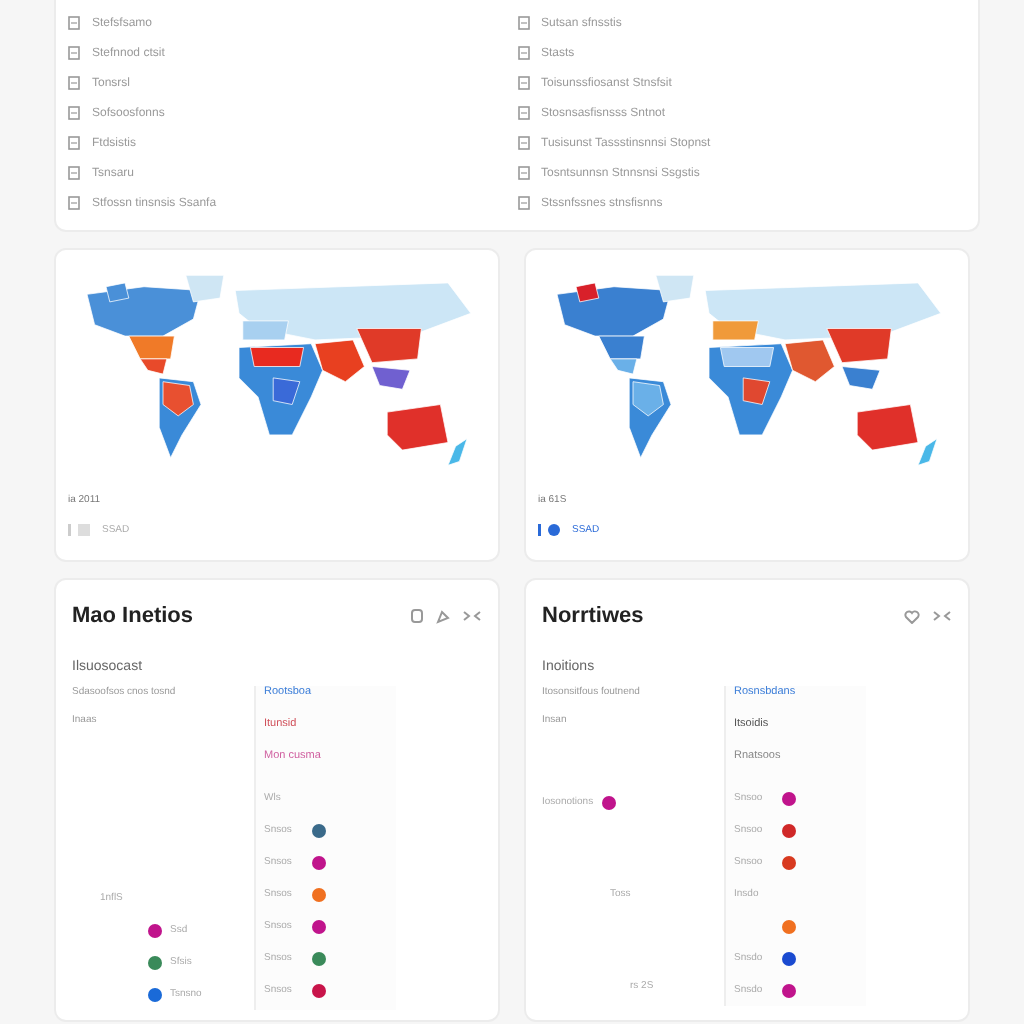  I want to click on panel-title: Mao Inetios, so click(133, 616).